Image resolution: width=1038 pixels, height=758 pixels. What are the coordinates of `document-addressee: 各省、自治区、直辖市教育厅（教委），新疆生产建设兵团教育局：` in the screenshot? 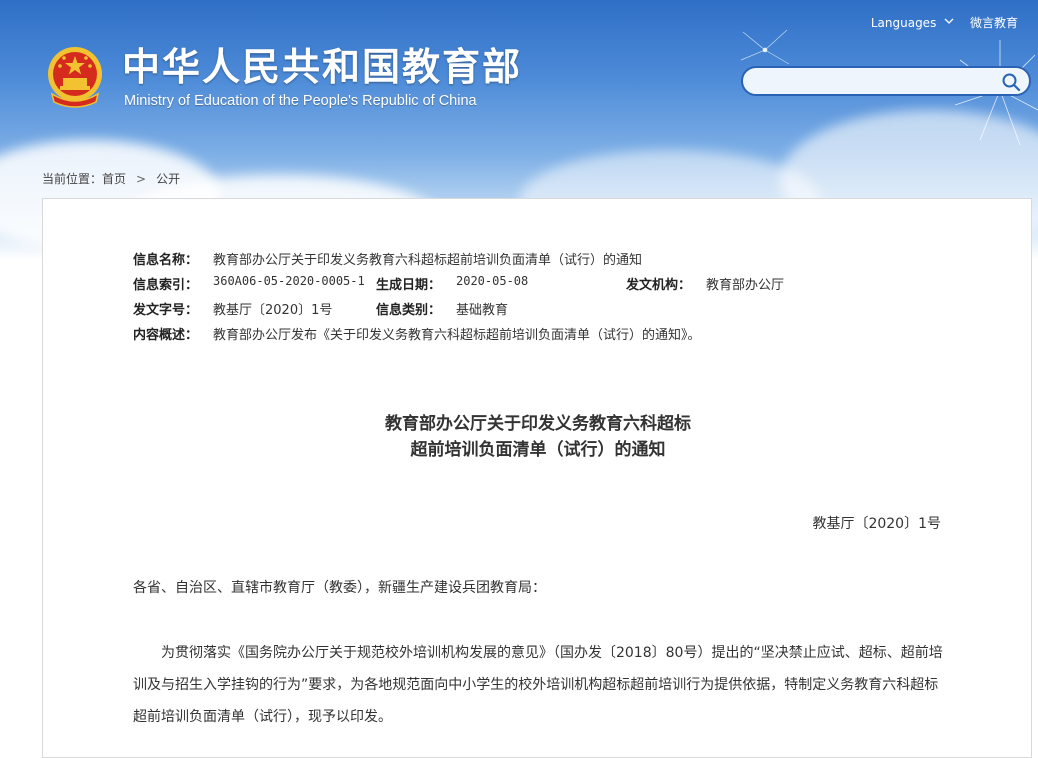 It's located at (339, 588).